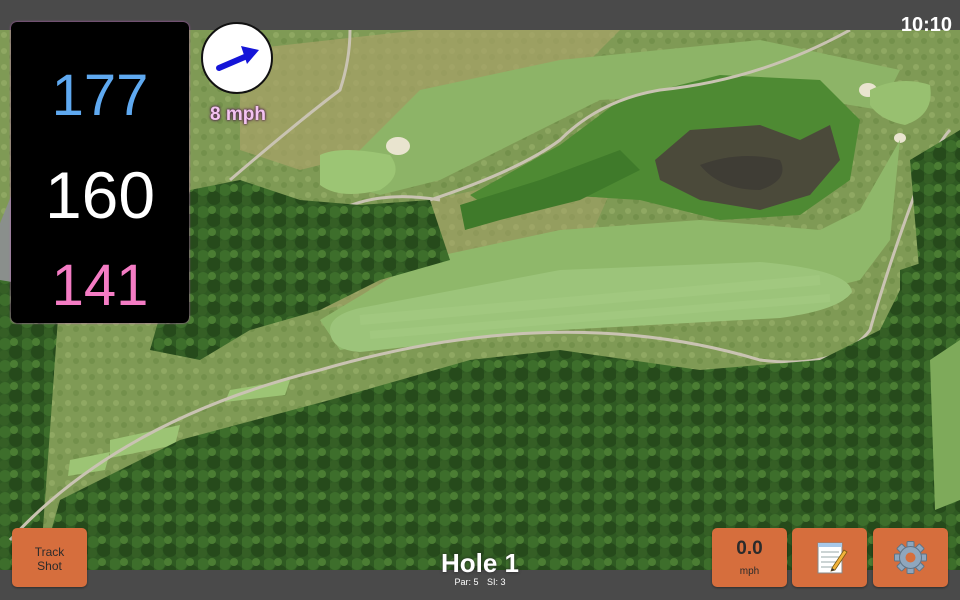 The height and width of the screenshot is (600, 960). I want to click on notes-button, so click(829, 557).